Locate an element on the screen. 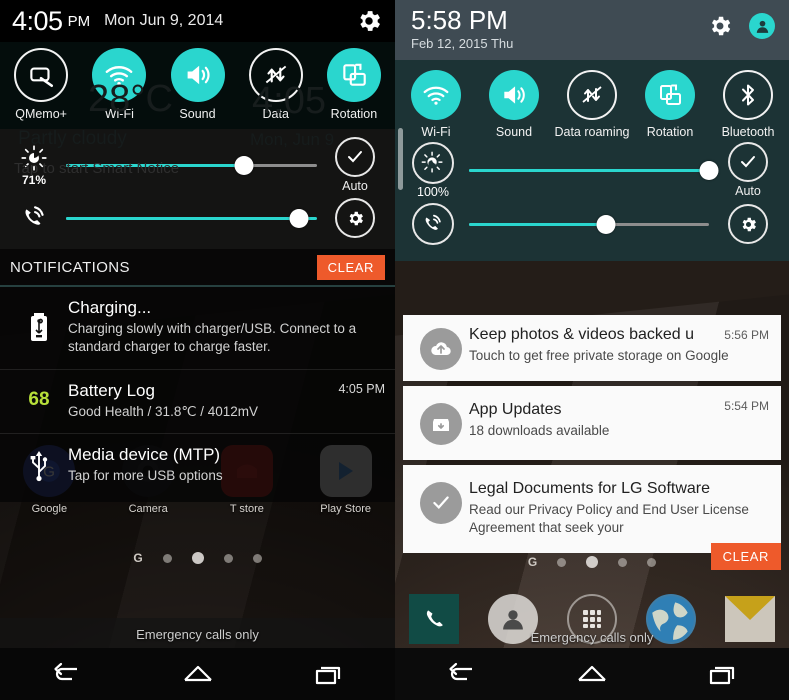  left-emergency-bar: Emergency calls only is located at coordinates (197, 634).